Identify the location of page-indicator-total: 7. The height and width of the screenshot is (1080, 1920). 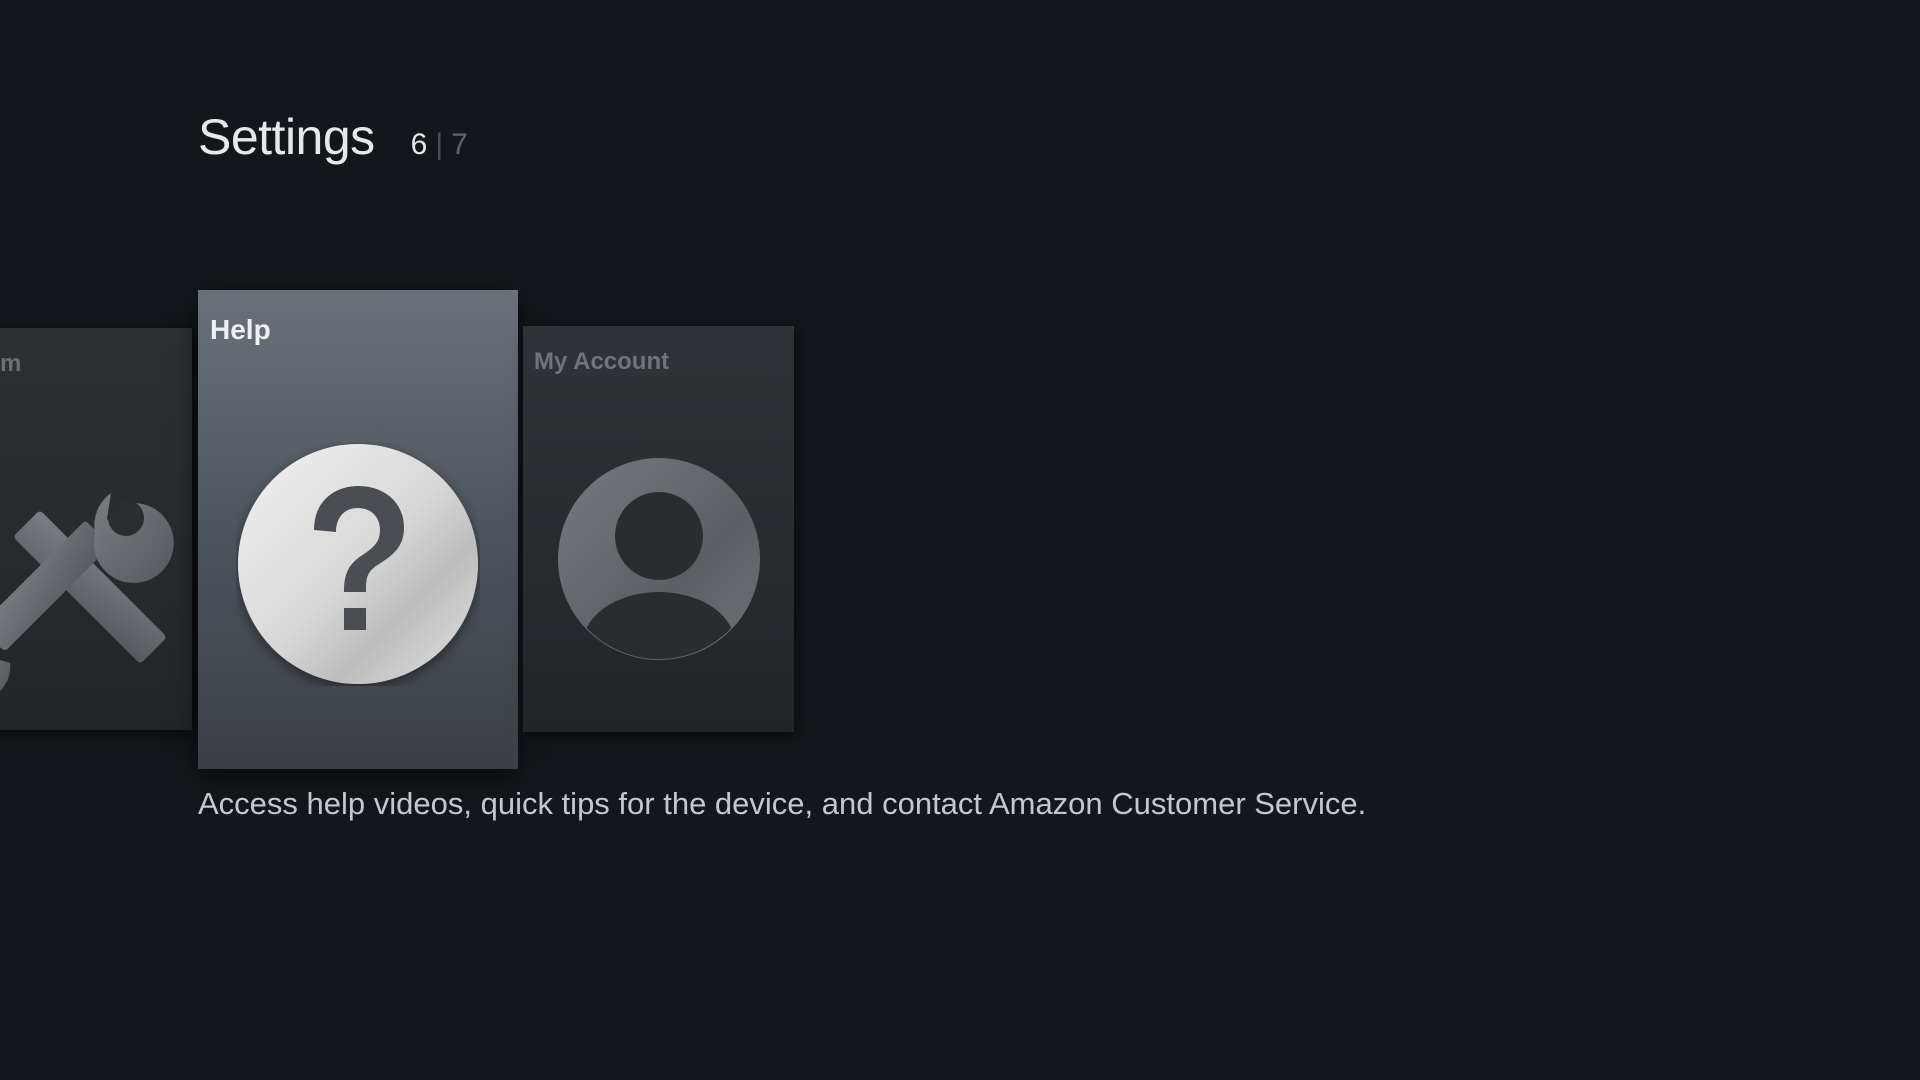
(459, 144).